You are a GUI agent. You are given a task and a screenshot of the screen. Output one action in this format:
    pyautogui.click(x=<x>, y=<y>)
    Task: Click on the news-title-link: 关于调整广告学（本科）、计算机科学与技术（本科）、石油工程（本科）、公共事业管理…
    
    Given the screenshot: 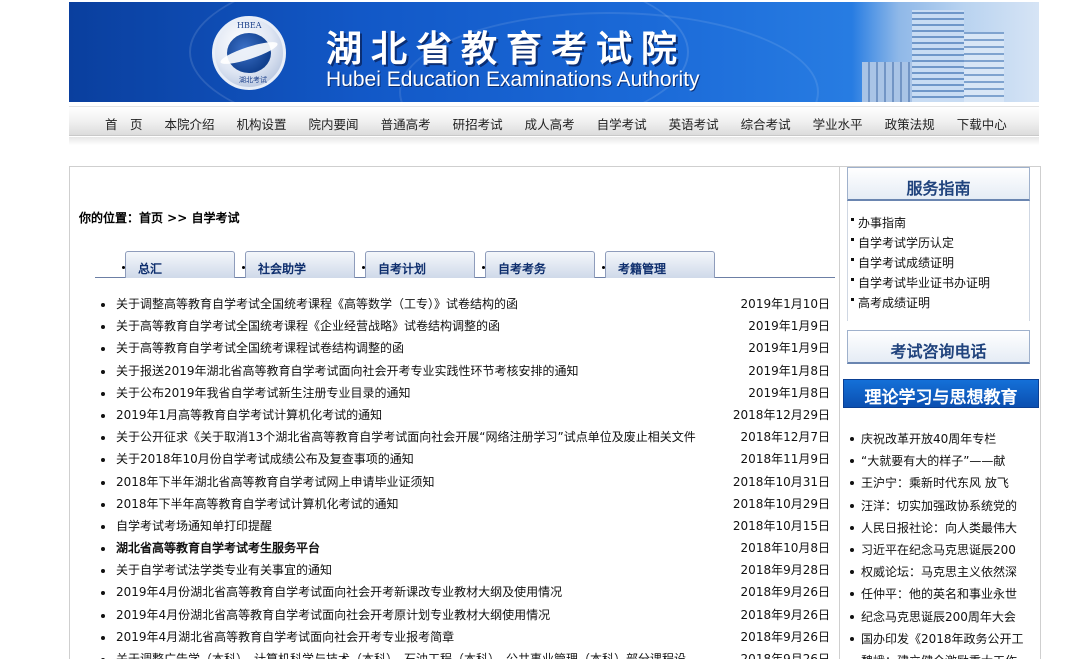 What is the action you would take?
    pyautogui.click(x=401, y=655)
    